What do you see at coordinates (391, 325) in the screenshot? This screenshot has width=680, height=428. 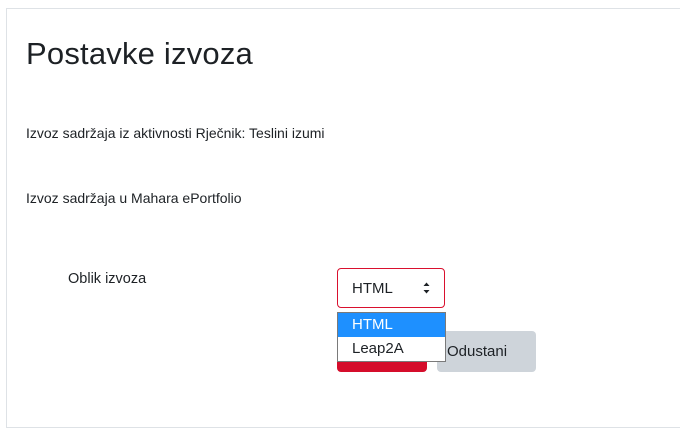 I see `format-option-html: HTML` at bounding box center [391, 325].